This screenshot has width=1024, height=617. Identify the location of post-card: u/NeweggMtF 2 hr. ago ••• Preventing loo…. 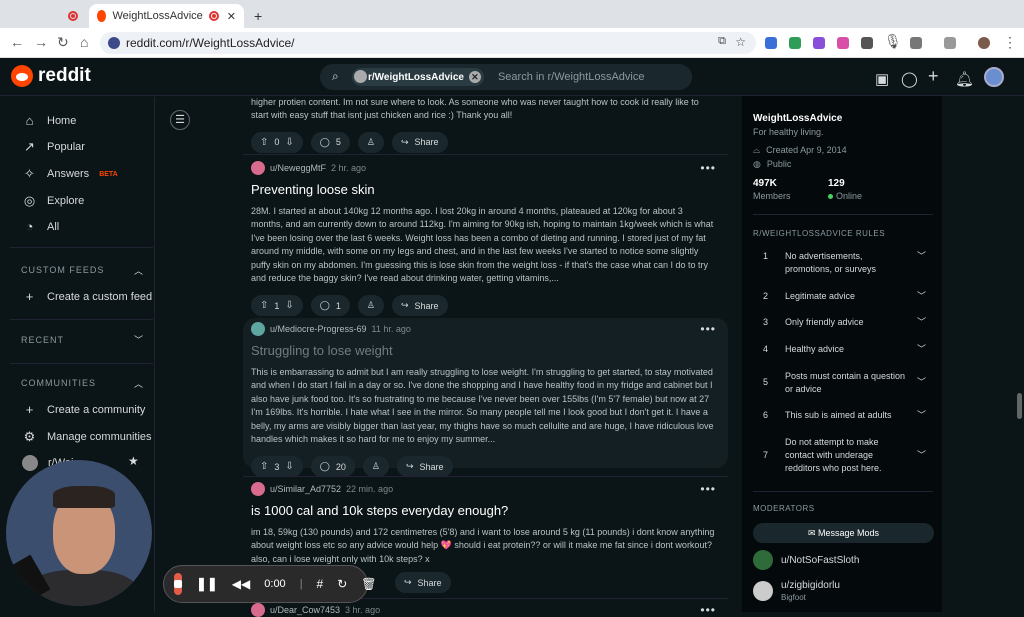
(485, 239).